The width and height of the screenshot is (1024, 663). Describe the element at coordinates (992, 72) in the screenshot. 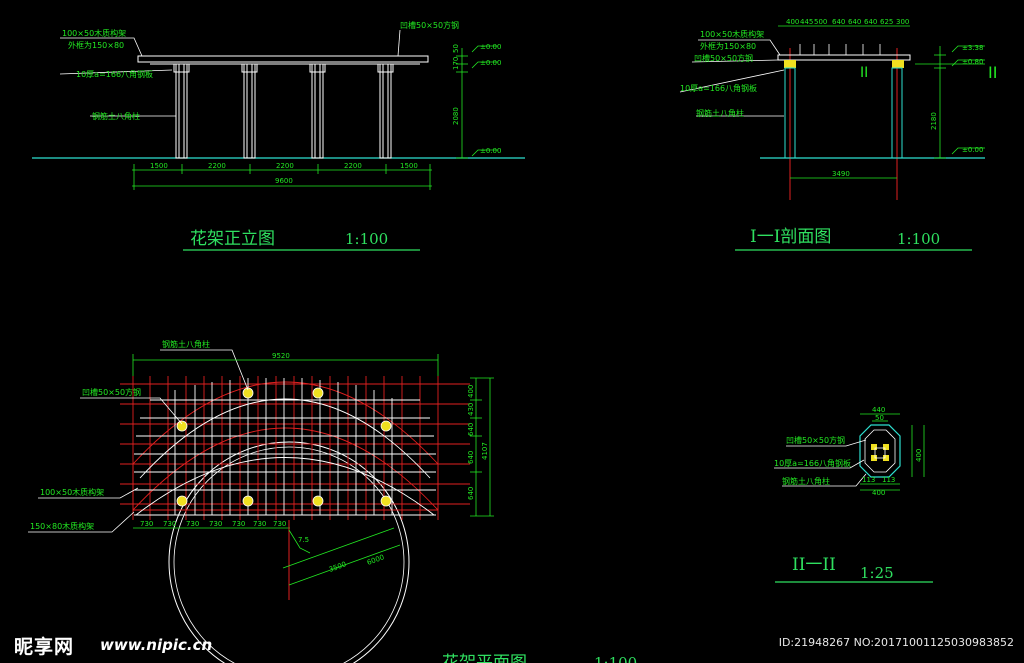

I see `sec1-marker-right: II` at that location.